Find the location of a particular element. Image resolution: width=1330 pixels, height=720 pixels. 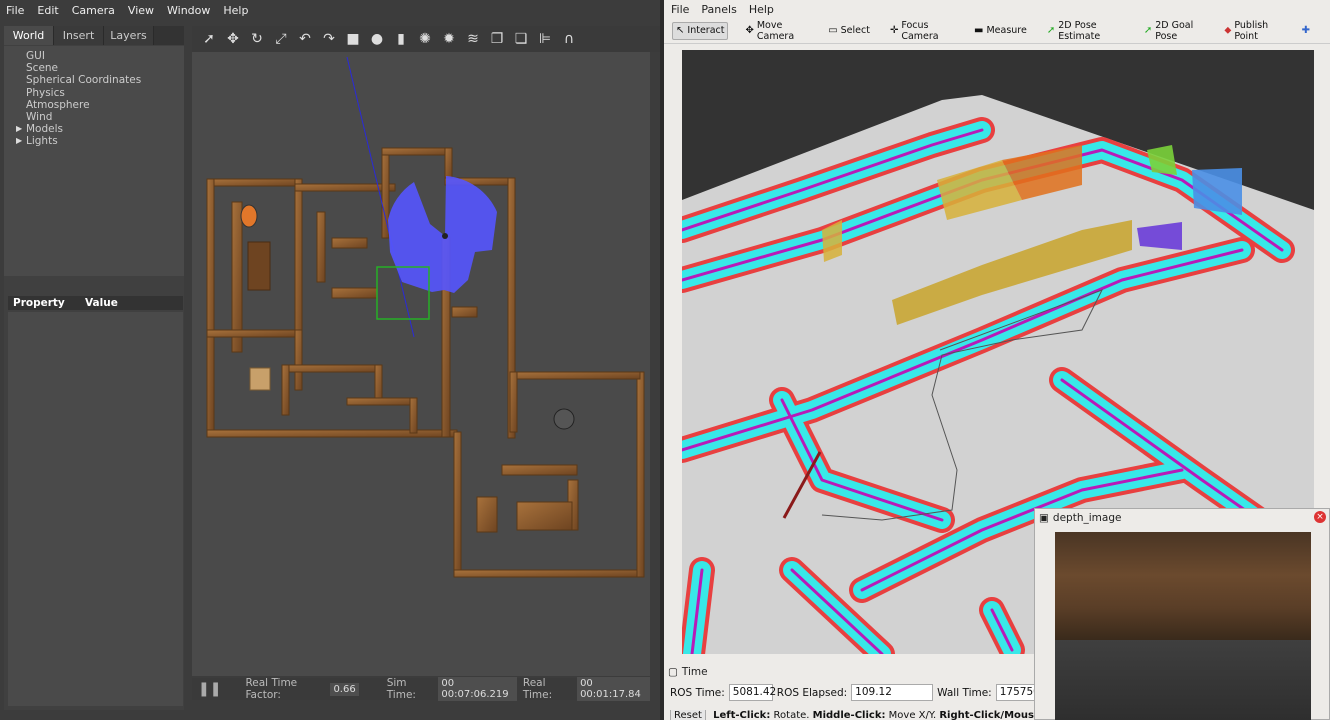

tree-item-label: Wind is located at coordinates (39, 116).